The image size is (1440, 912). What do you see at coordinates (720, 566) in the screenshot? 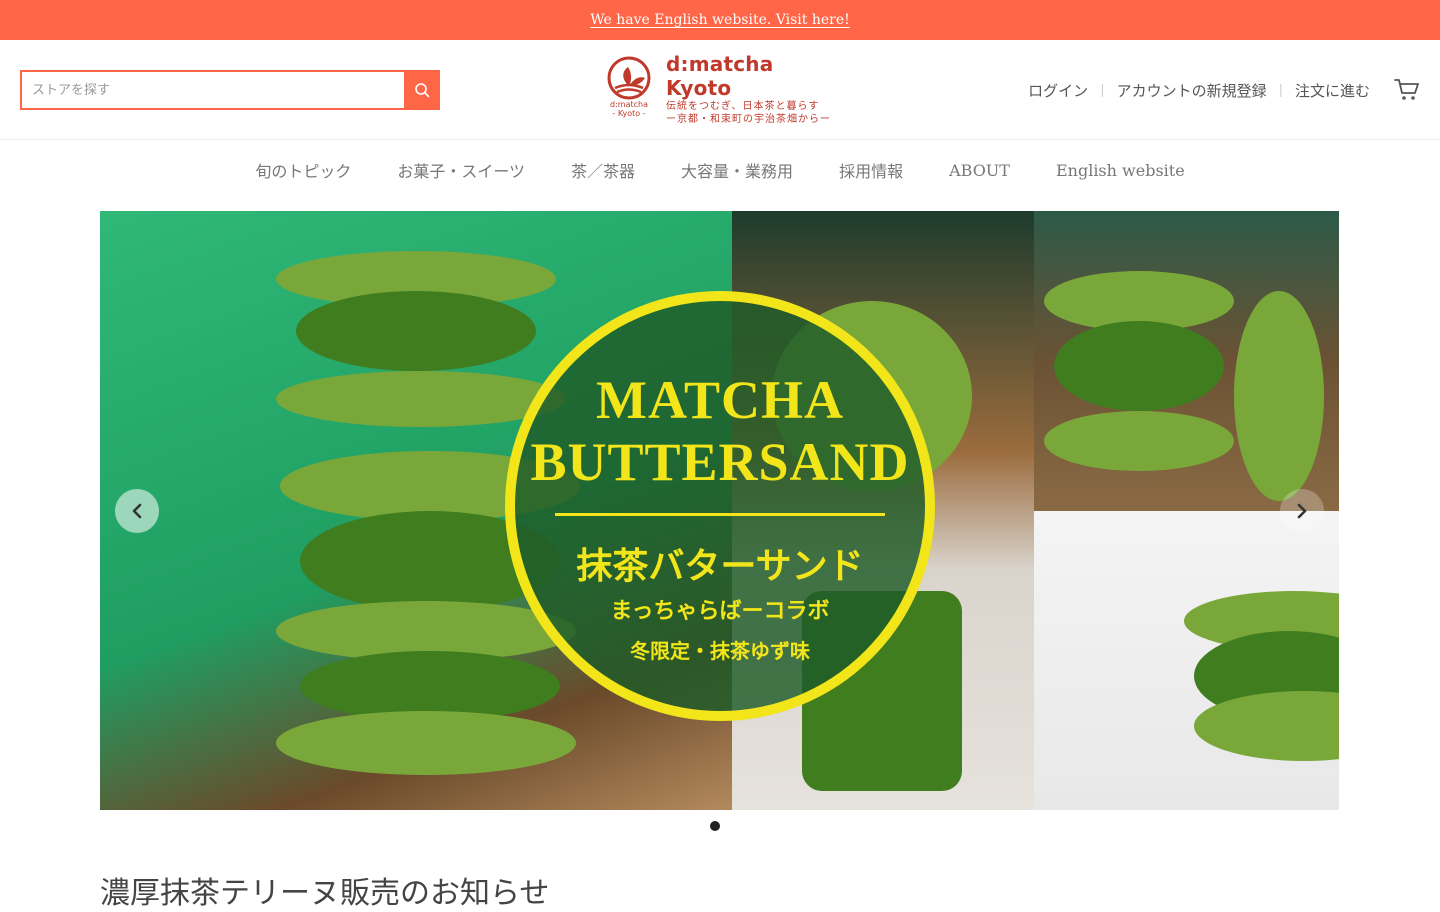
I see `hero-jp-title: 抹茶バターサンド` at bounding box center [720, 566].